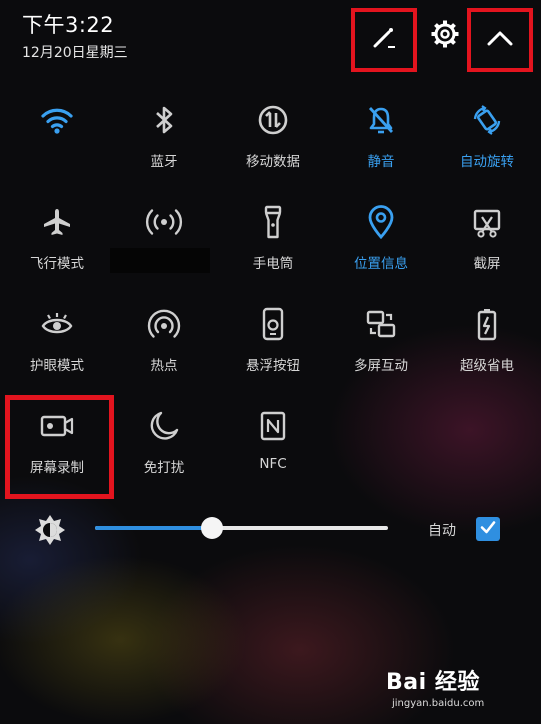 This screenshot has width=541, height=724. What do you see at coordinates (273, 464) in the screenshot?
I see `tile-label: NFC` at bounding box center [273, 464].